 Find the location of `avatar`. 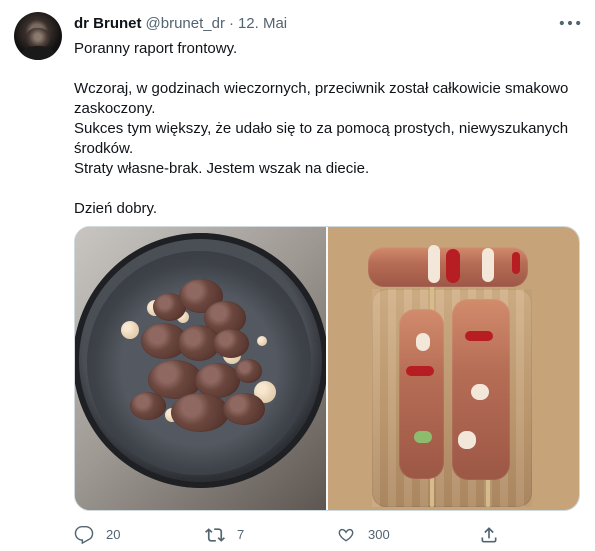

avatar is located at coordinates (38, 36).